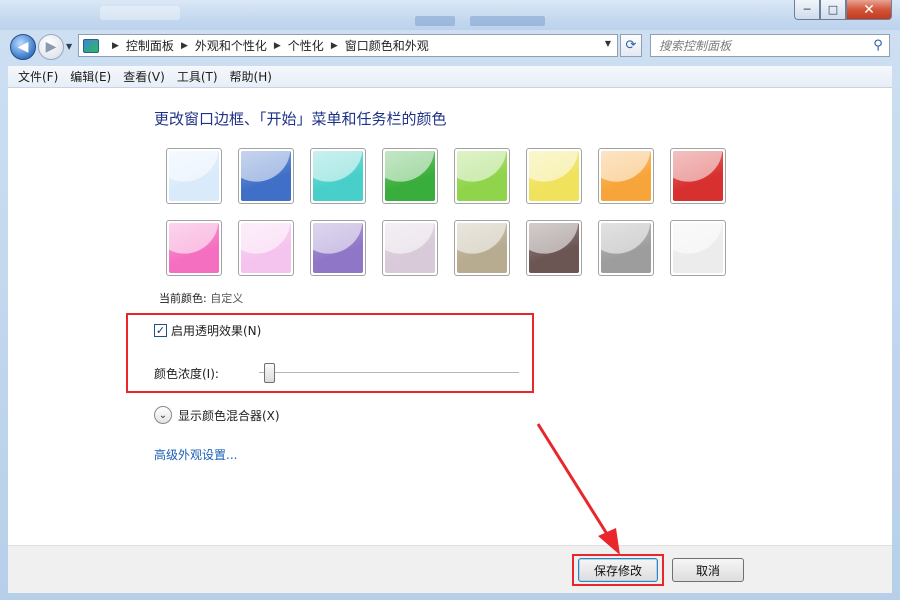 This screenshot has height=600, width=900. What do you see at coordinates (618, 570) in the screenshot?
I see `save-button: 保存修改` at bounding box center [618, 570].